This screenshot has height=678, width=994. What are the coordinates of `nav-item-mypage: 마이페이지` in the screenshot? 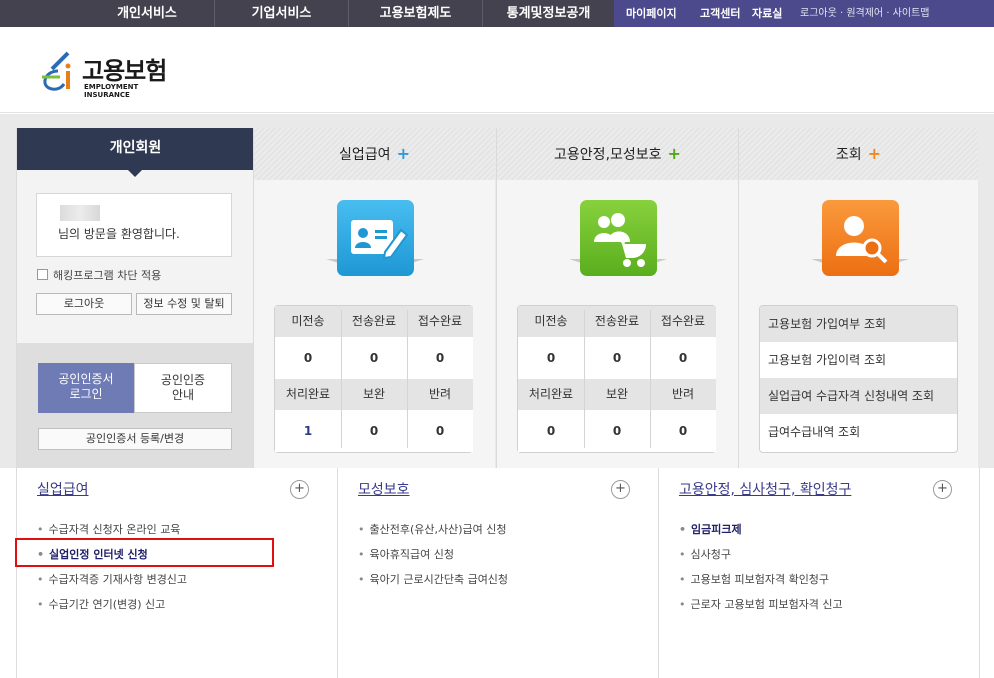 It's located at (651, 13).